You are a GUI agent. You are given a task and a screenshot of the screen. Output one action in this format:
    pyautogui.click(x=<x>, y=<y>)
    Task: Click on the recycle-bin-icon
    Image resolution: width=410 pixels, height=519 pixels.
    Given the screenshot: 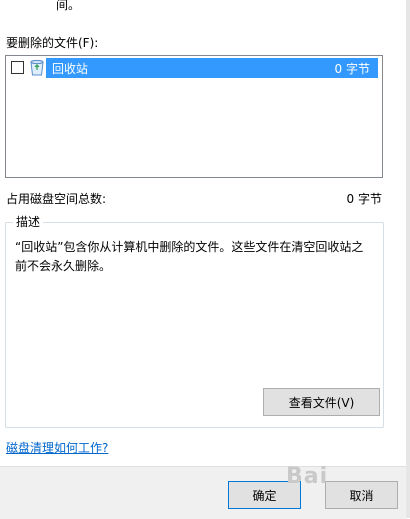 What is the action you would take?
    pyautogui.click(x=37, y=67)
    